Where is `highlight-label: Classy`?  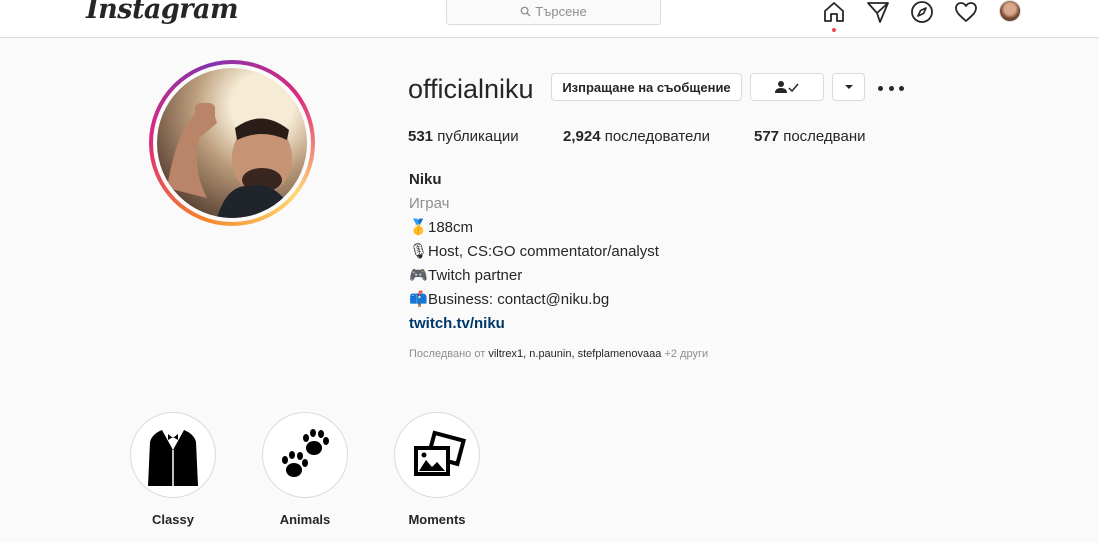
highlight-label: Classy is located at coordinates (173, 519).